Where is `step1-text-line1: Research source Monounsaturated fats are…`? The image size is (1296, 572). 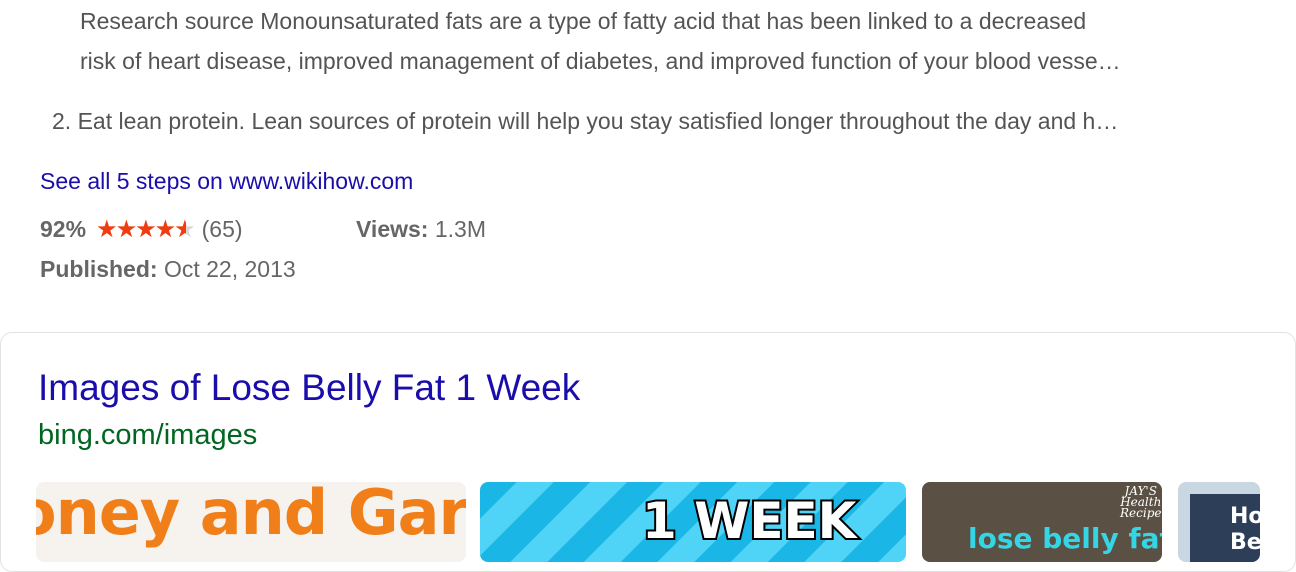 step1-text-line1: Research source Monounsaturated fats are… is located at coordinates (583, 21).